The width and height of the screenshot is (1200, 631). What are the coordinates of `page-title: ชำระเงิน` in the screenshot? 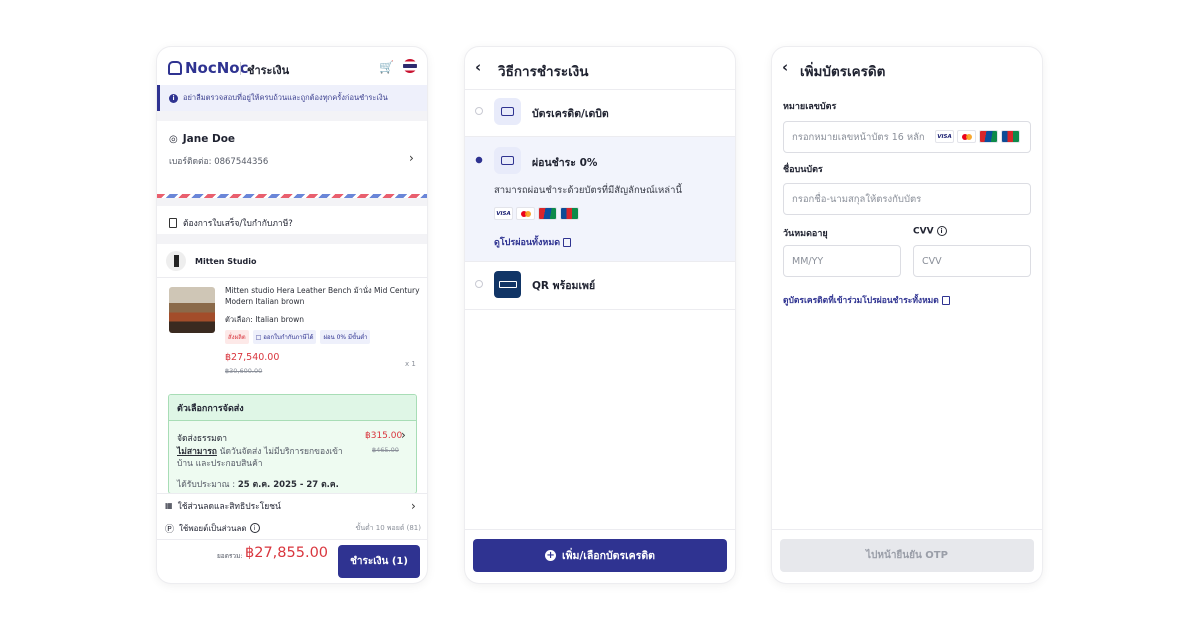 It's located at (268, 70).